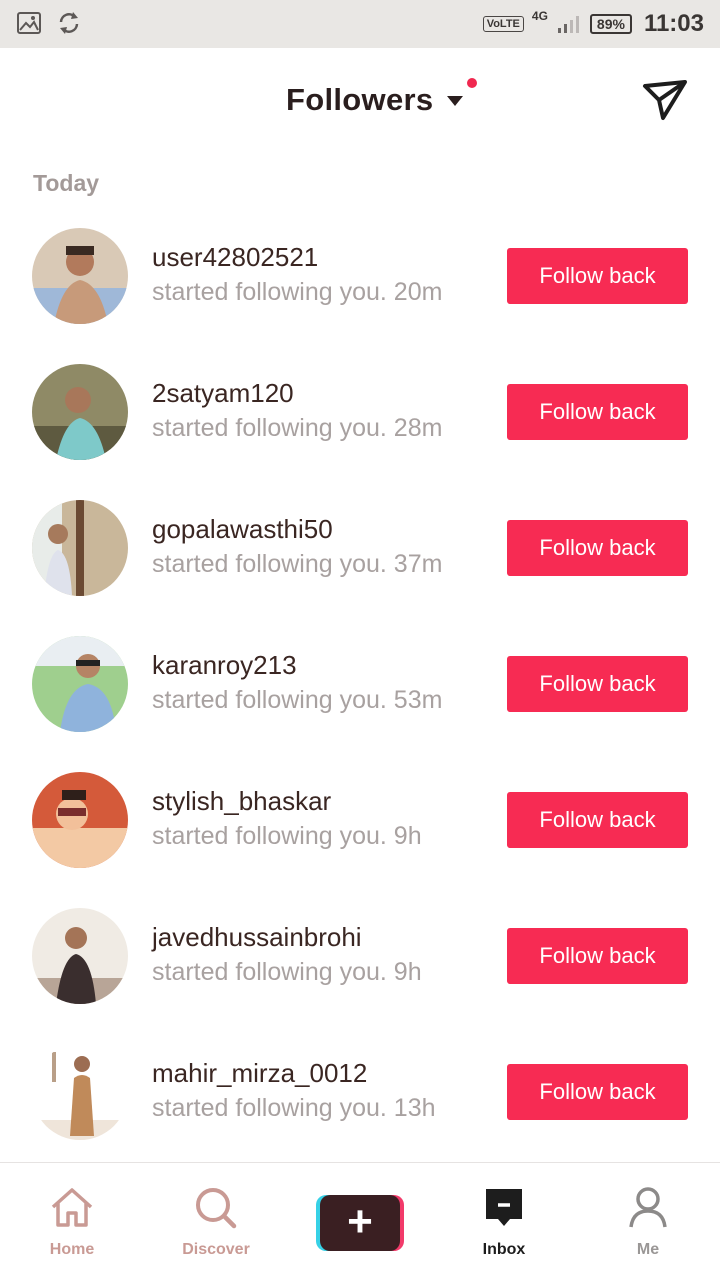  I want to click on plus-icon: +, so click(360, 1223).